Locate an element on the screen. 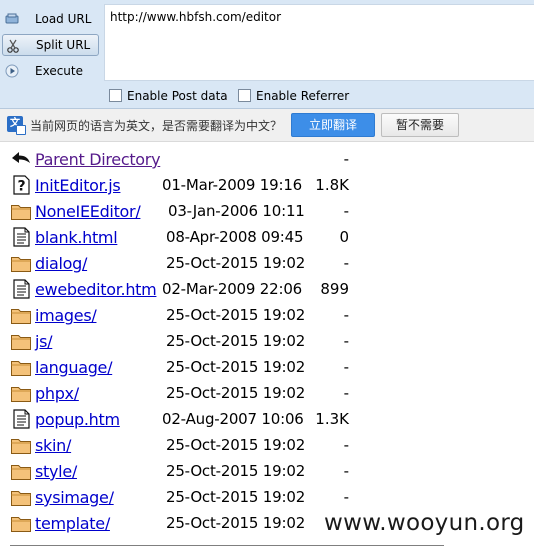  entry-link: language/ is located at coordinates (73, 367).